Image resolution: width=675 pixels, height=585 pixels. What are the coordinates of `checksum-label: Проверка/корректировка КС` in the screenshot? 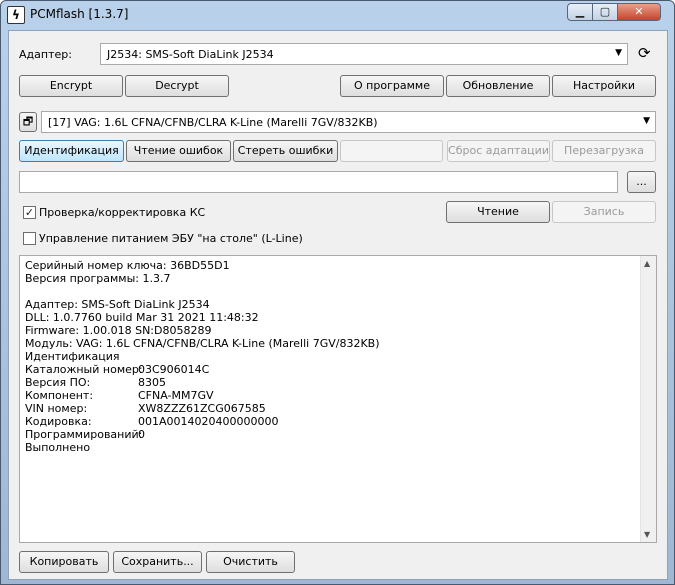 It's located at (122, 212).